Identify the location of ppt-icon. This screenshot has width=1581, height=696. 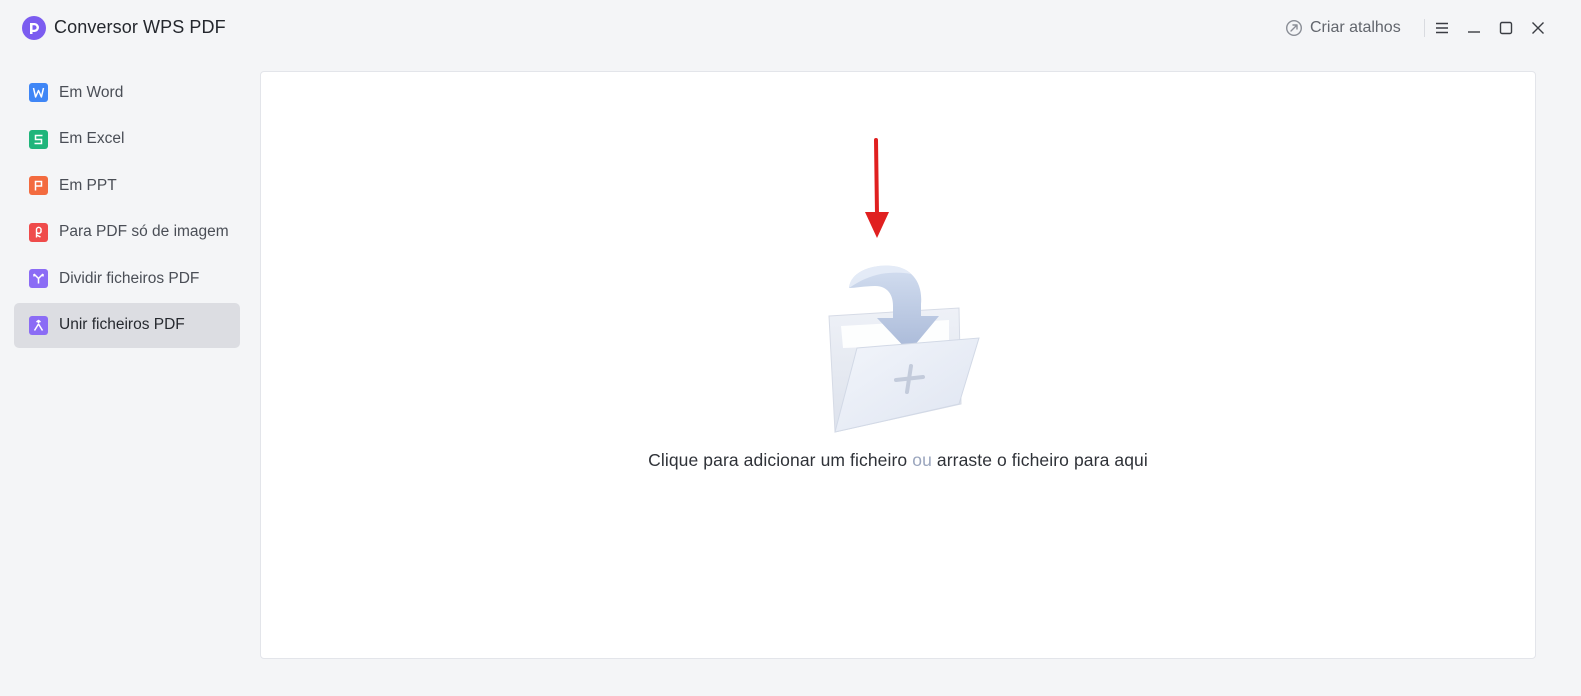
(38, 186).